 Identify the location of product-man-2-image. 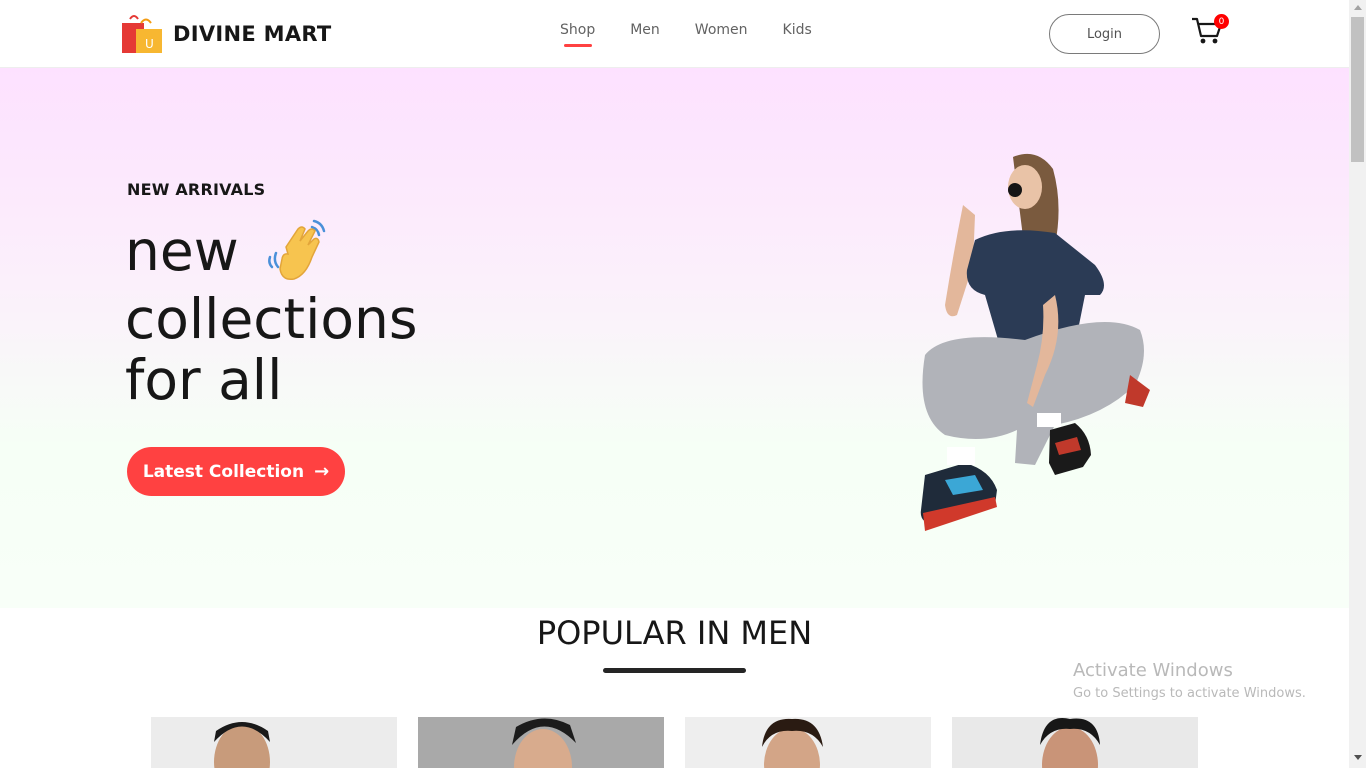
(541, 742).